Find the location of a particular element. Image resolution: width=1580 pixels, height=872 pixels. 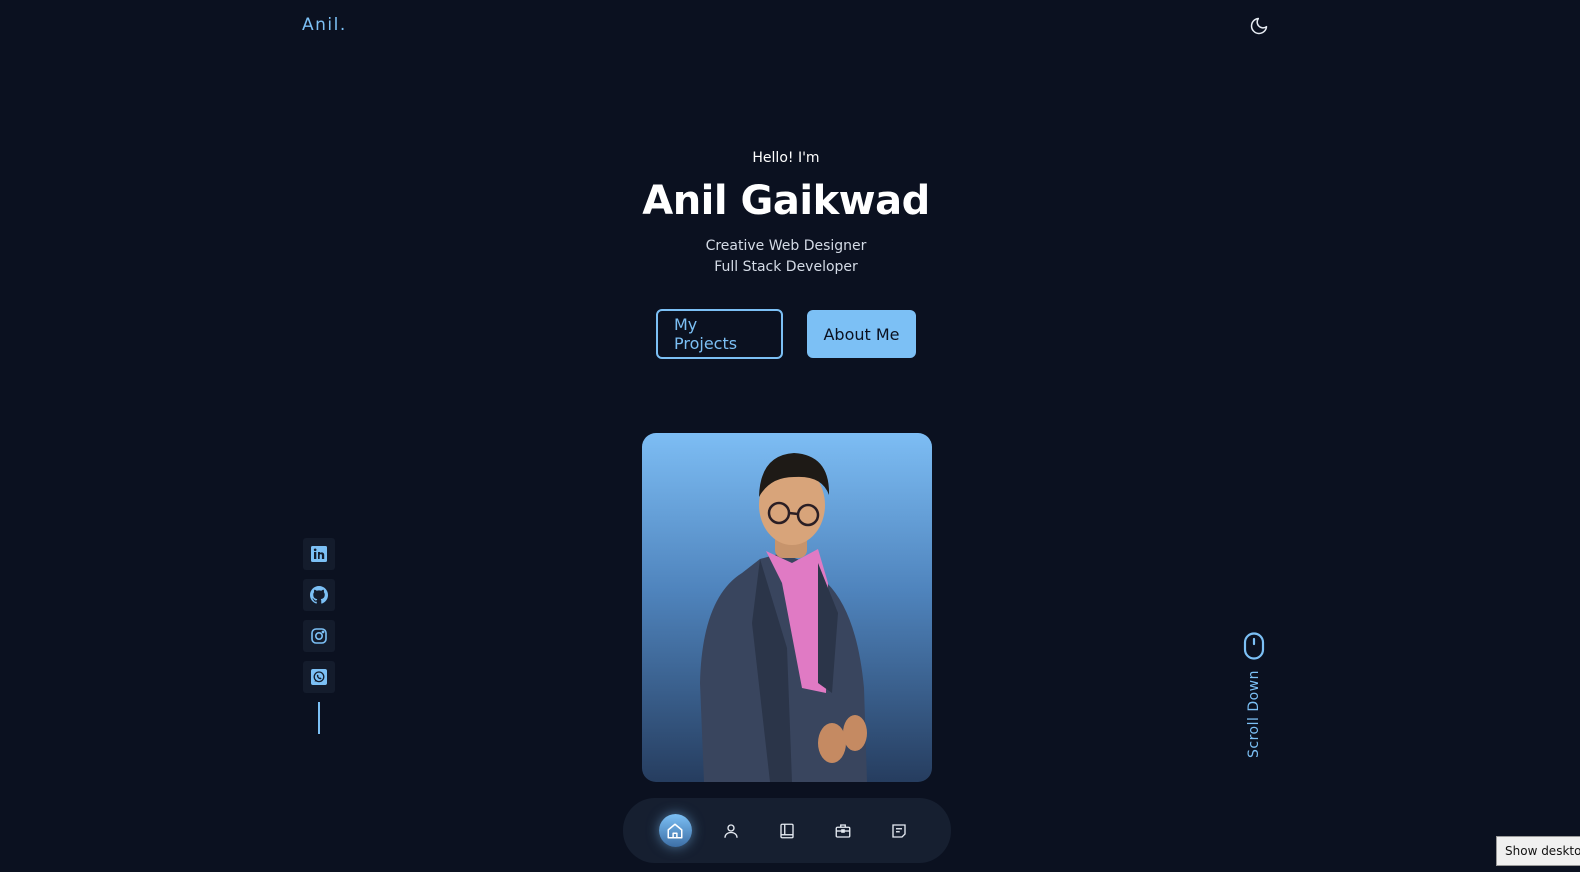

profile-photo is located at coordinates (787, 607).